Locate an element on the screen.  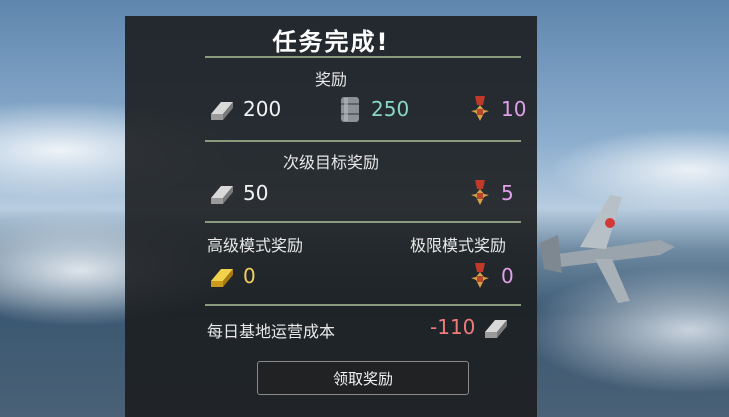
secondary-silver-lions-value: 50 is located at coordinates (256, 193).